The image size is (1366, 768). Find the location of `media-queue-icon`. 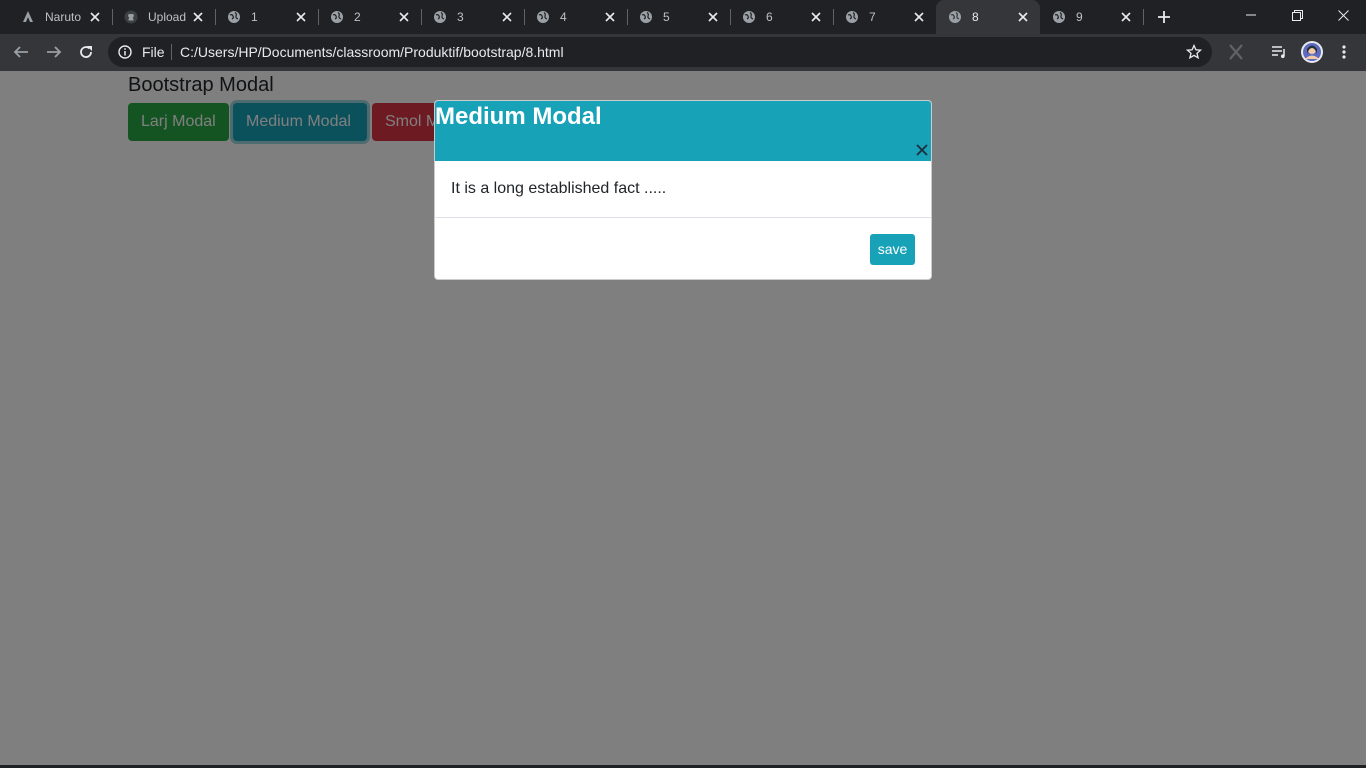

media-queue-icon is located at coordinates (1279, 52).